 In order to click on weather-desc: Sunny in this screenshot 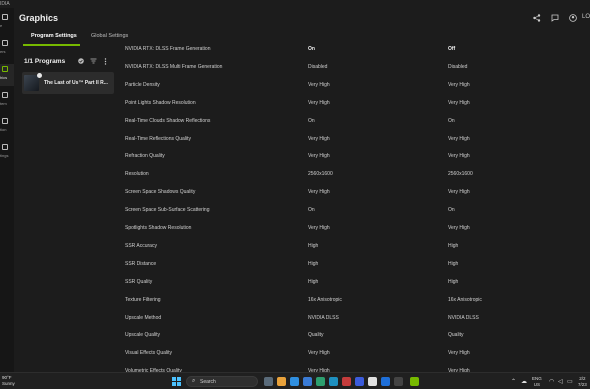, I will do `click(8, 383)`.